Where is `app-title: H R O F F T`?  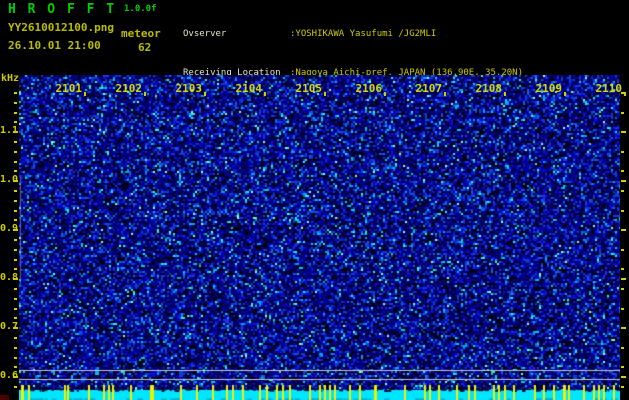 app-title: H R O F F T is located at coordinates (62, 9).